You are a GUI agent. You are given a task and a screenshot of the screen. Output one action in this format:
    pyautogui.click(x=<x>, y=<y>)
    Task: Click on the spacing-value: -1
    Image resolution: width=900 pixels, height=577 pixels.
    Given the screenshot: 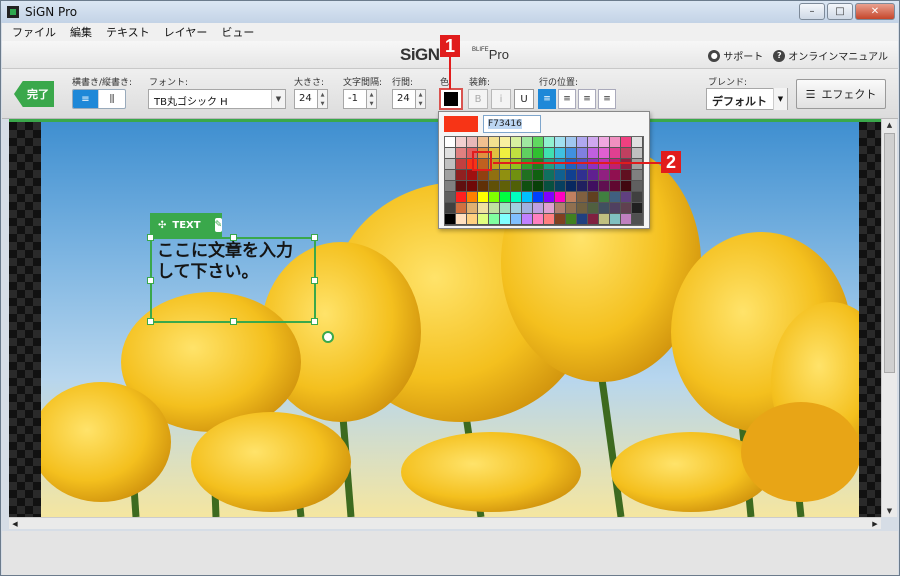 What is the action you would take?
    pyautogui.click(x=355, y=99)
    